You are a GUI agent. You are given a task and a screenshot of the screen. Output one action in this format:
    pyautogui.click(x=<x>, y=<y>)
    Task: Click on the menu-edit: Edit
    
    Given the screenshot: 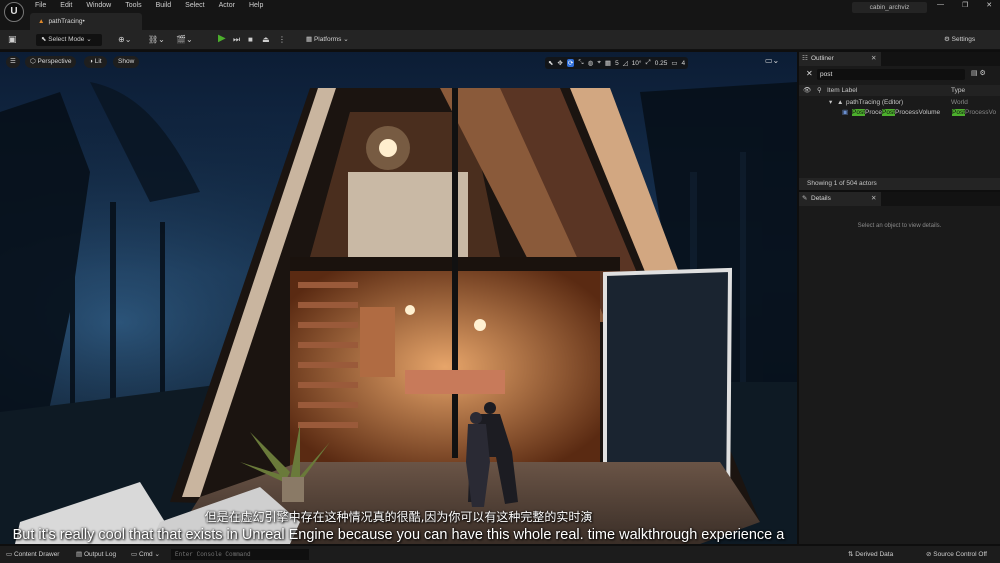 What is the action you would take?
    pyautogui.click(x=66, y=5)
    